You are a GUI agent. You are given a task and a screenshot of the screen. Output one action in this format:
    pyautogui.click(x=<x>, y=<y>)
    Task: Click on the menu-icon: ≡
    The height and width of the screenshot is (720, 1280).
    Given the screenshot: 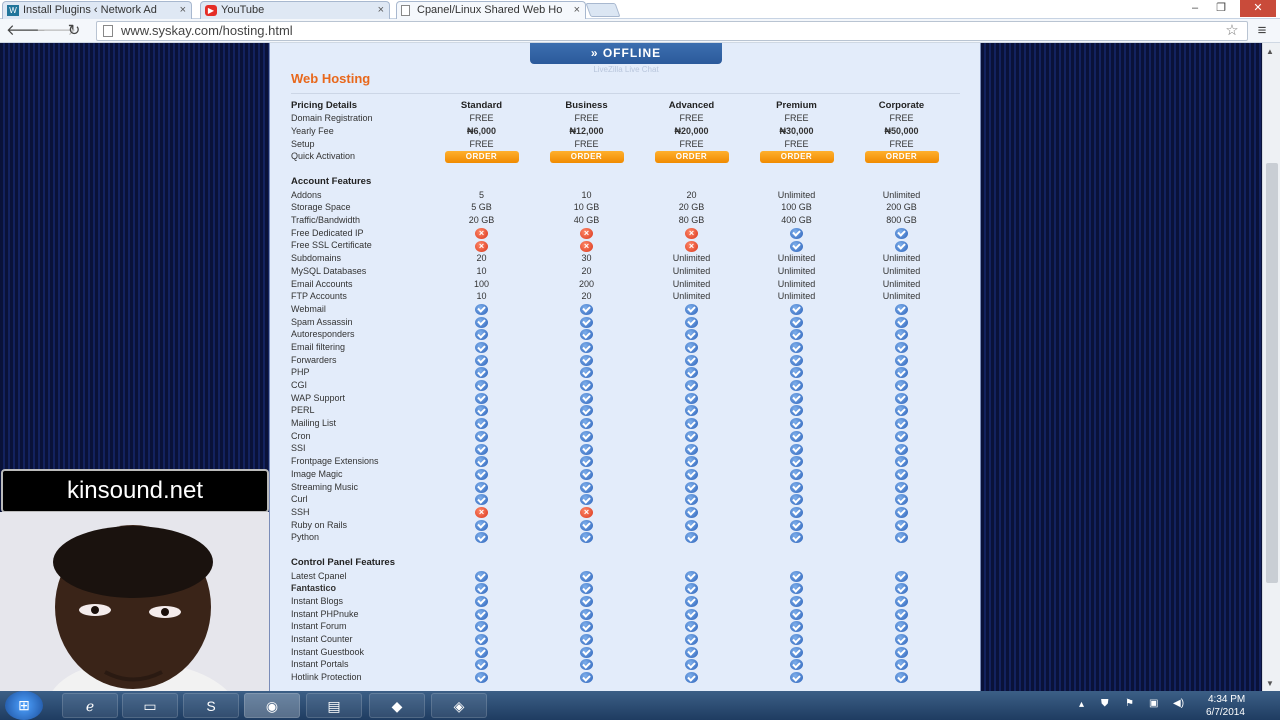 What is the action you would take?
    pyautogui.click(x=1262, y=31)
    